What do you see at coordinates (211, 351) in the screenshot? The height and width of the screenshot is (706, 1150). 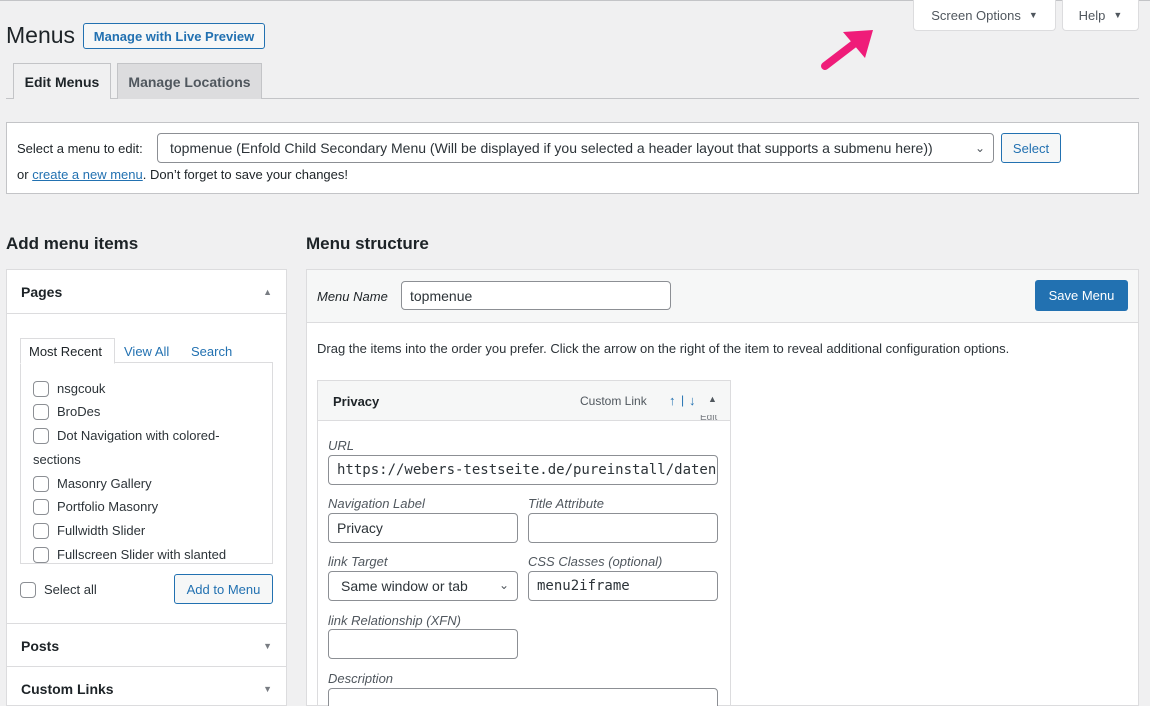 I see `tab-search: Search` at bounding box center [211, 351].